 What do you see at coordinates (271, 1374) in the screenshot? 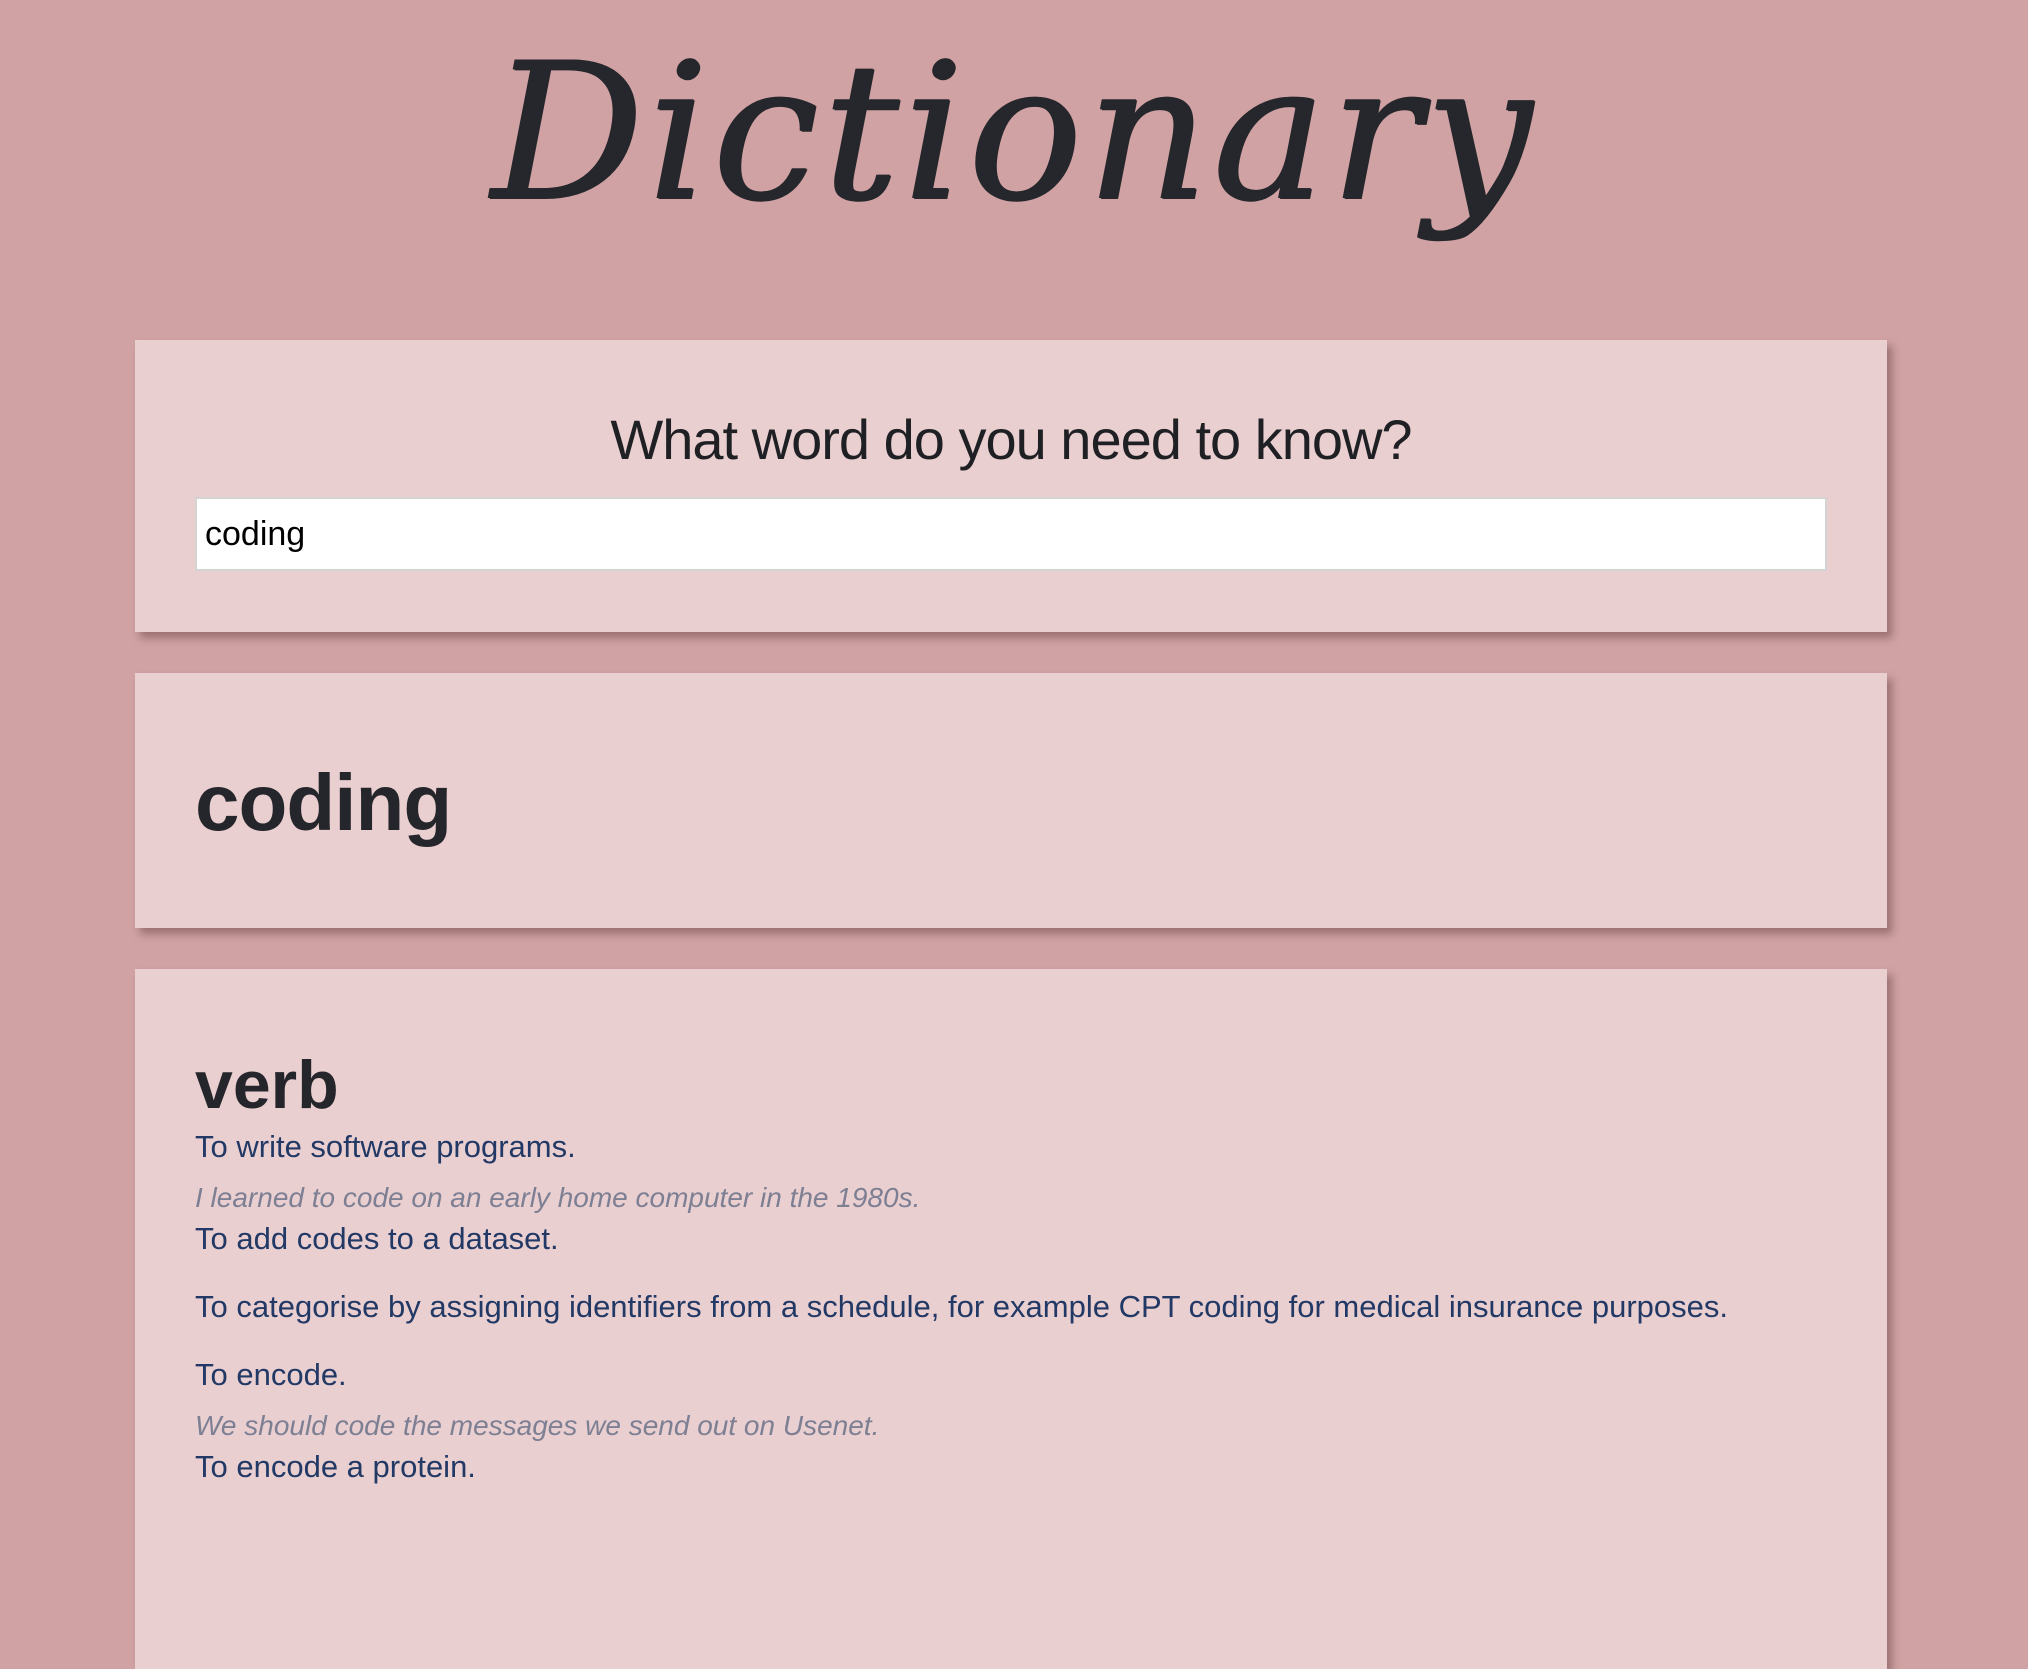
I see `definition-text: To encode.` at bounding box center [271, 1374].